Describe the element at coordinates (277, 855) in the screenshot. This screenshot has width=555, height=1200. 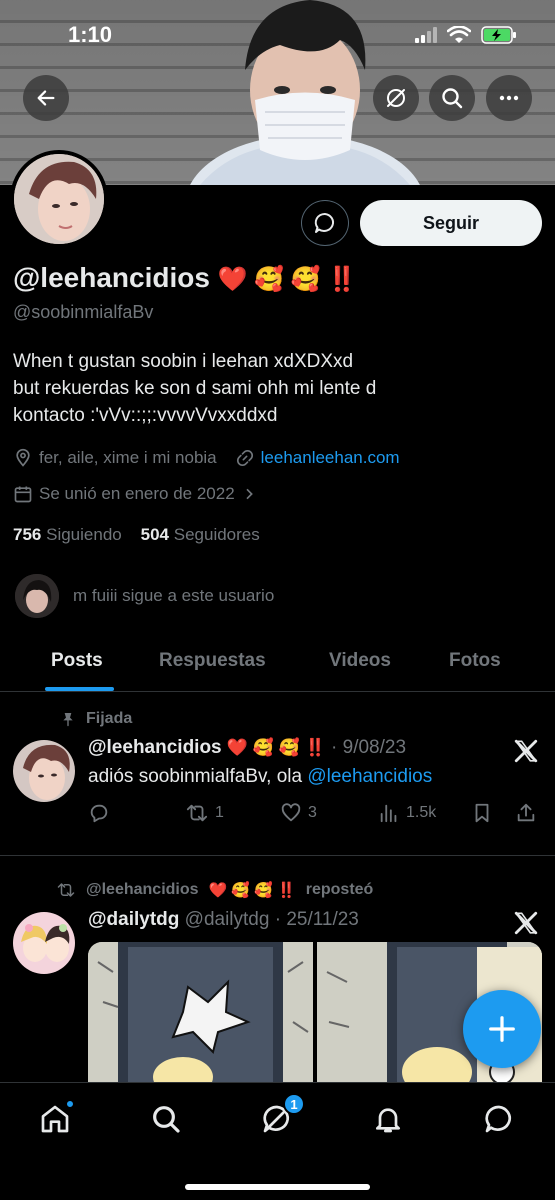
I see `post-divider` at that location.